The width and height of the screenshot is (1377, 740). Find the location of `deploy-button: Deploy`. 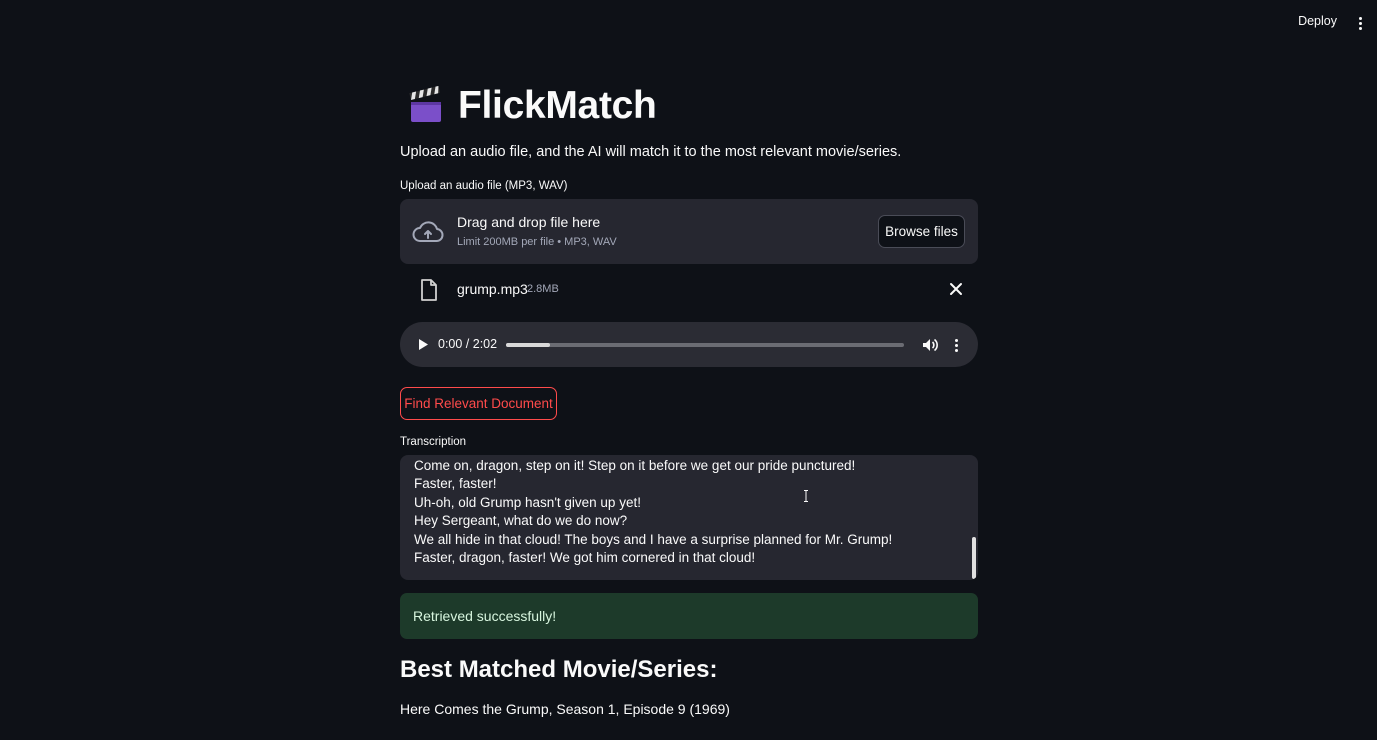

deploy-button: Deploy is located at coordinates (1317, 21).